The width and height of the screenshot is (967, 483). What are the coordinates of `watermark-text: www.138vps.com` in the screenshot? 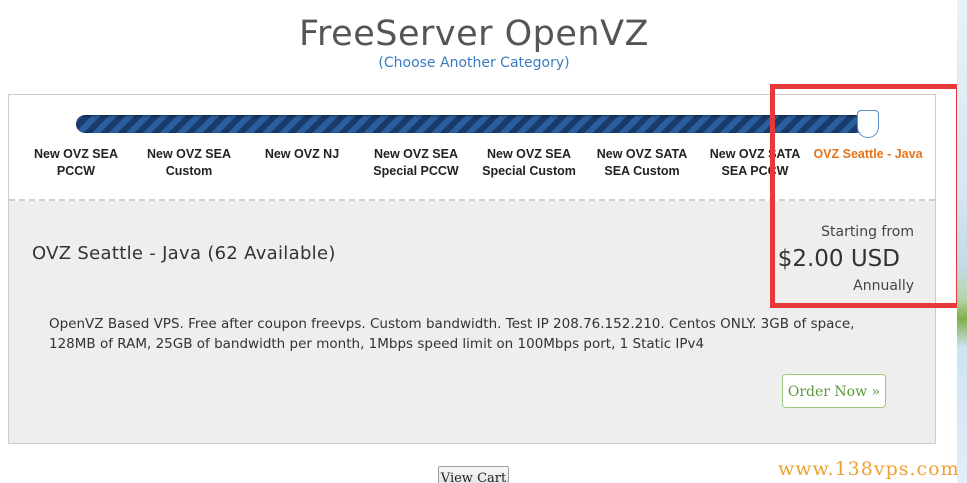 It's located at (869, 469).